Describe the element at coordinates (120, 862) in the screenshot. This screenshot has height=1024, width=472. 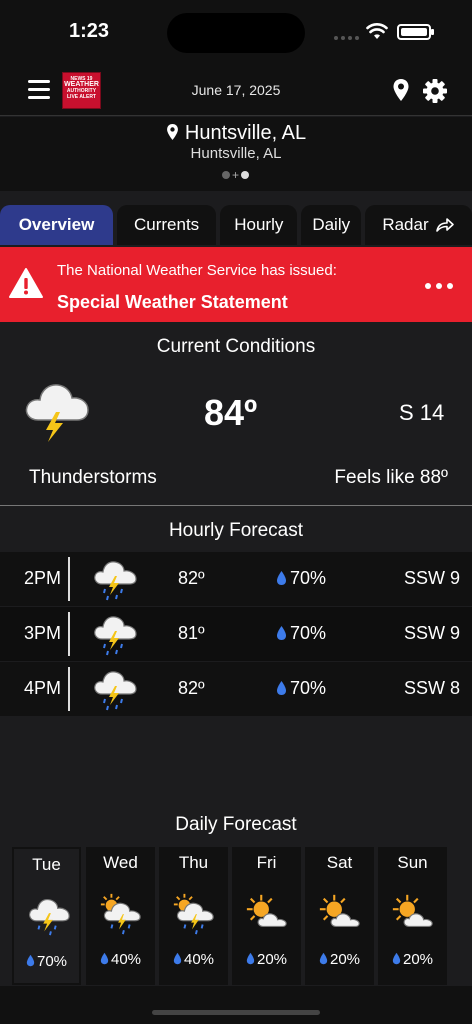
I see `day-name: Wed` at that location.